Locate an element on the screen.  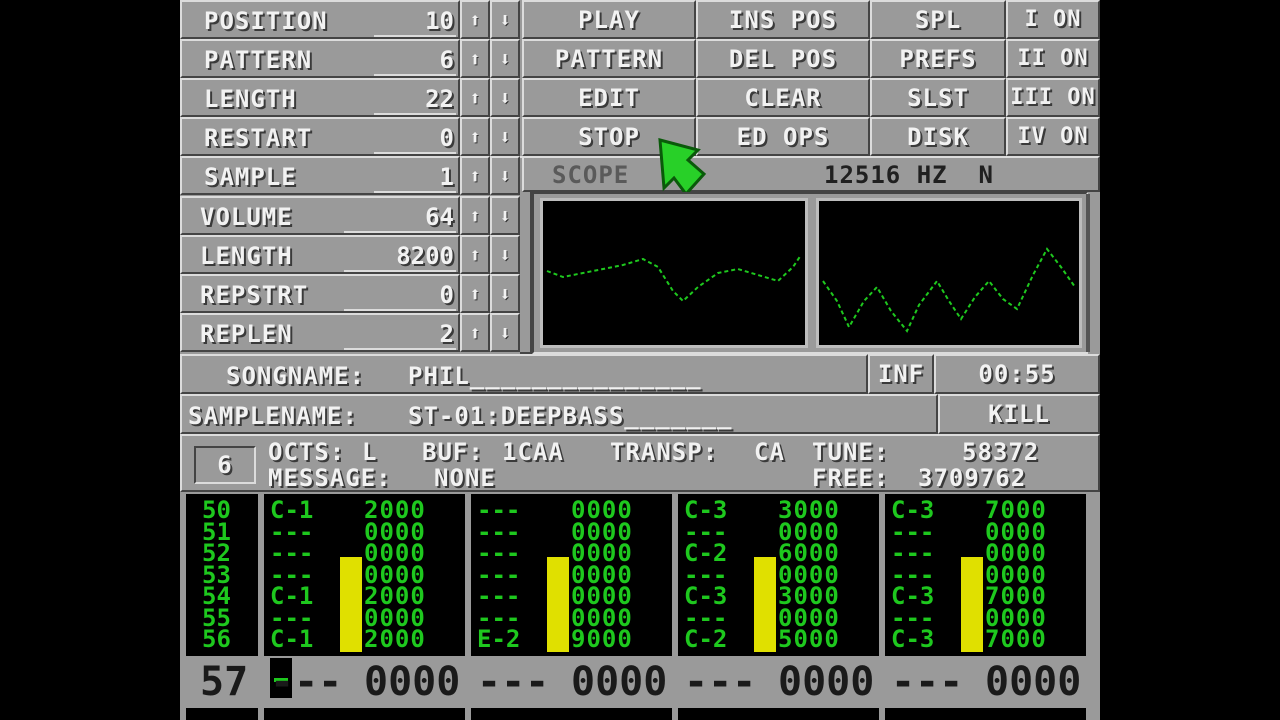
repstrt-down-arrow-icon: ⬇ is located at coordinates (505, 293).